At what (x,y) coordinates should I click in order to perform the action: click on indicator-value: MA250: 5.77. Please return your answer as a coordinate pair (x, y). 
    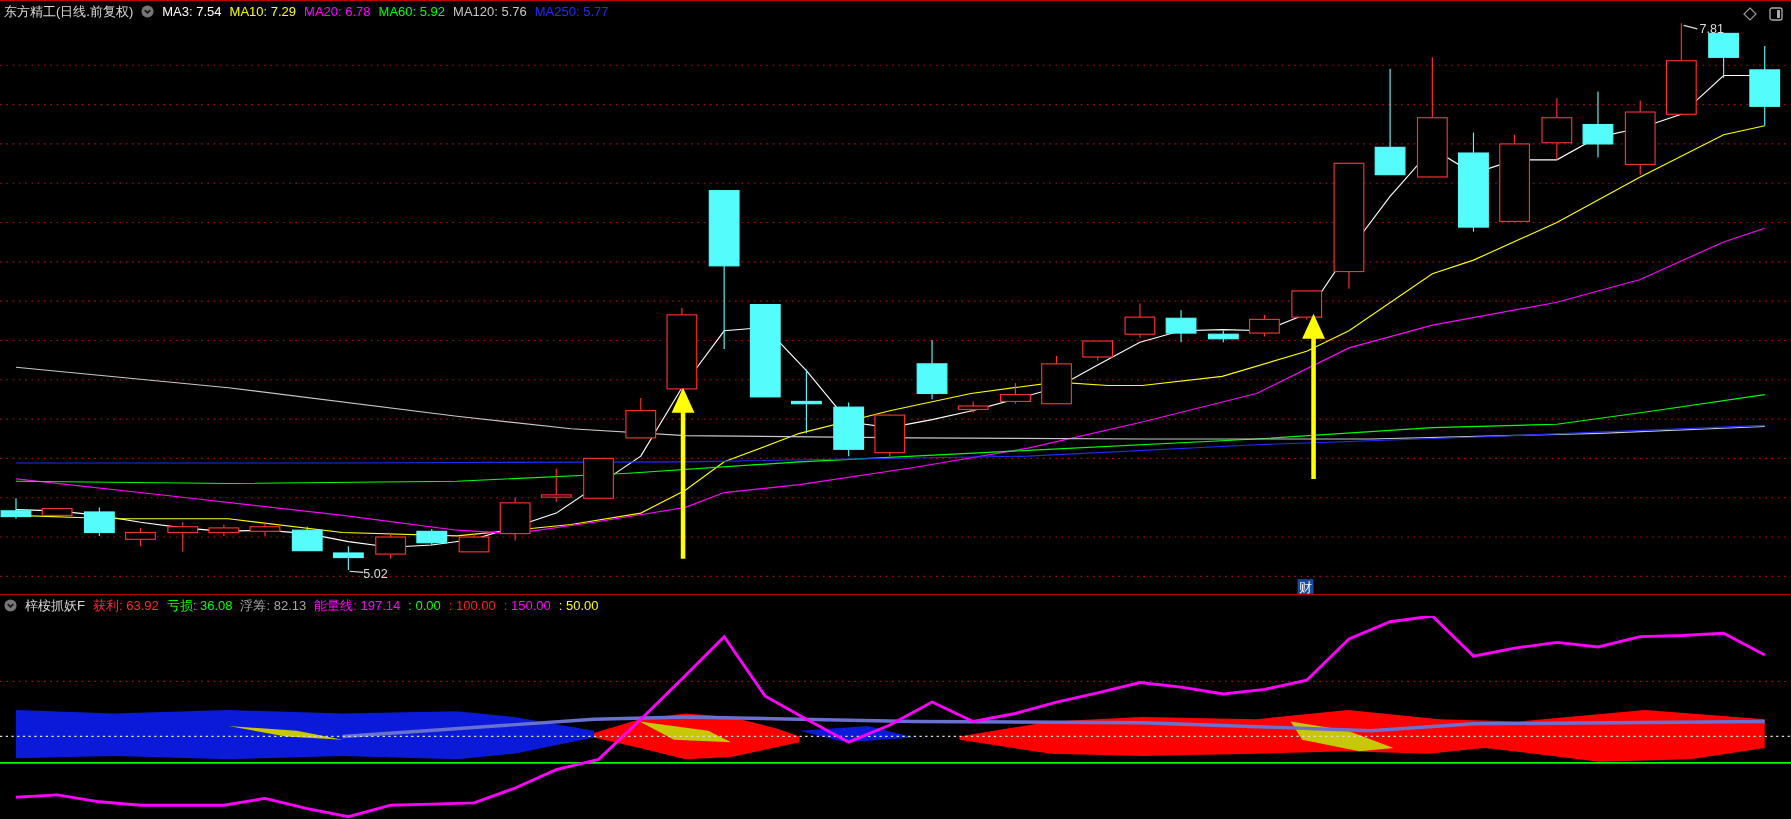
    Looking at the image, I should click on (571, 11).